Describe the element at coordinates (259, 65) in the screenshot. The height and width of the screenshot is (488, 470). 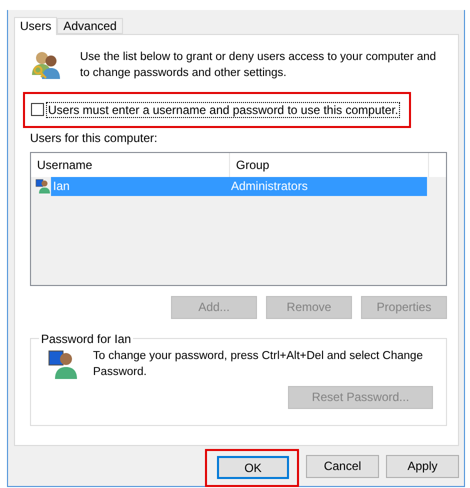
I see `intro-text: Use the list below to grant or deny users access to your computer and to change passwords and other settings.` at that location.